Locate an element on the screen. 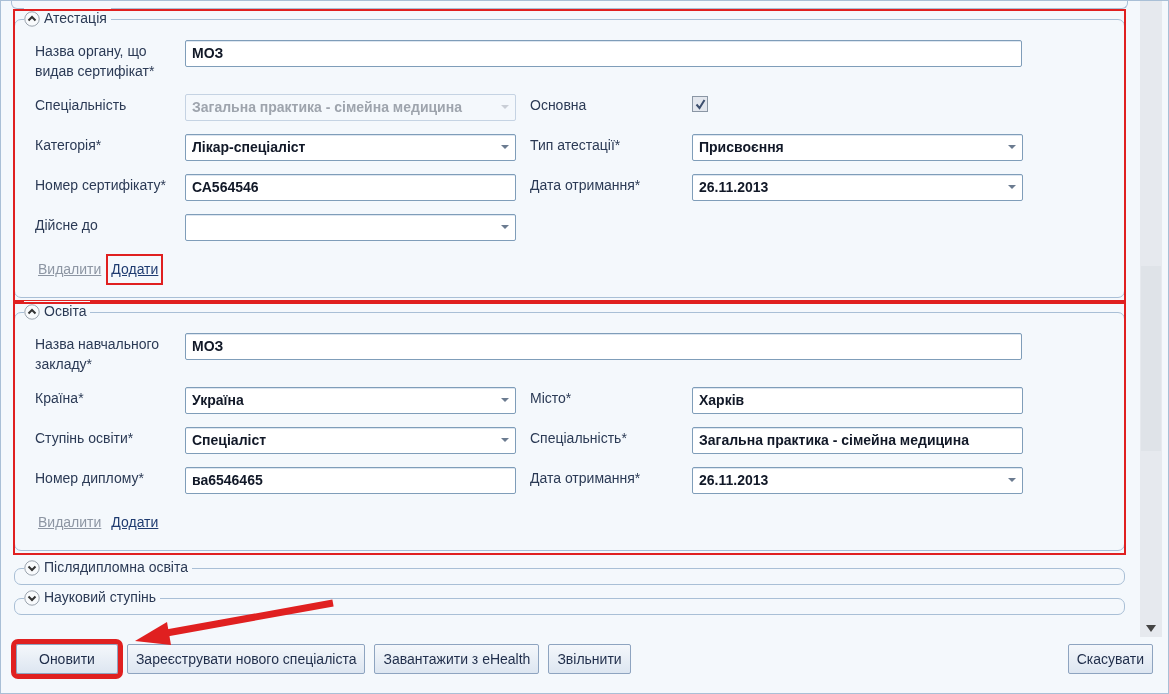 This screenshot has width=1169, height=694. field-label: Спеціальність* is located at coordinates (578, 438).